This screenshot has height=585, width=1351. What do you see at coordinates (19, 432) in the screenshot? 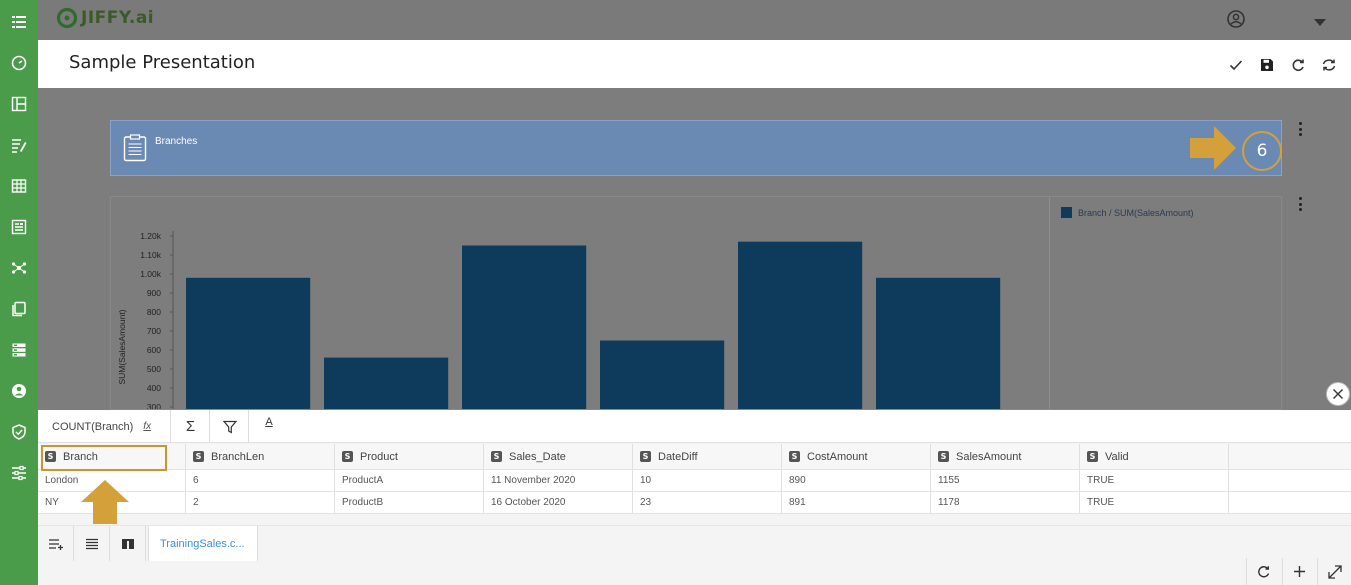
I see `shield-check-icon` at bounding box center [19, 432].